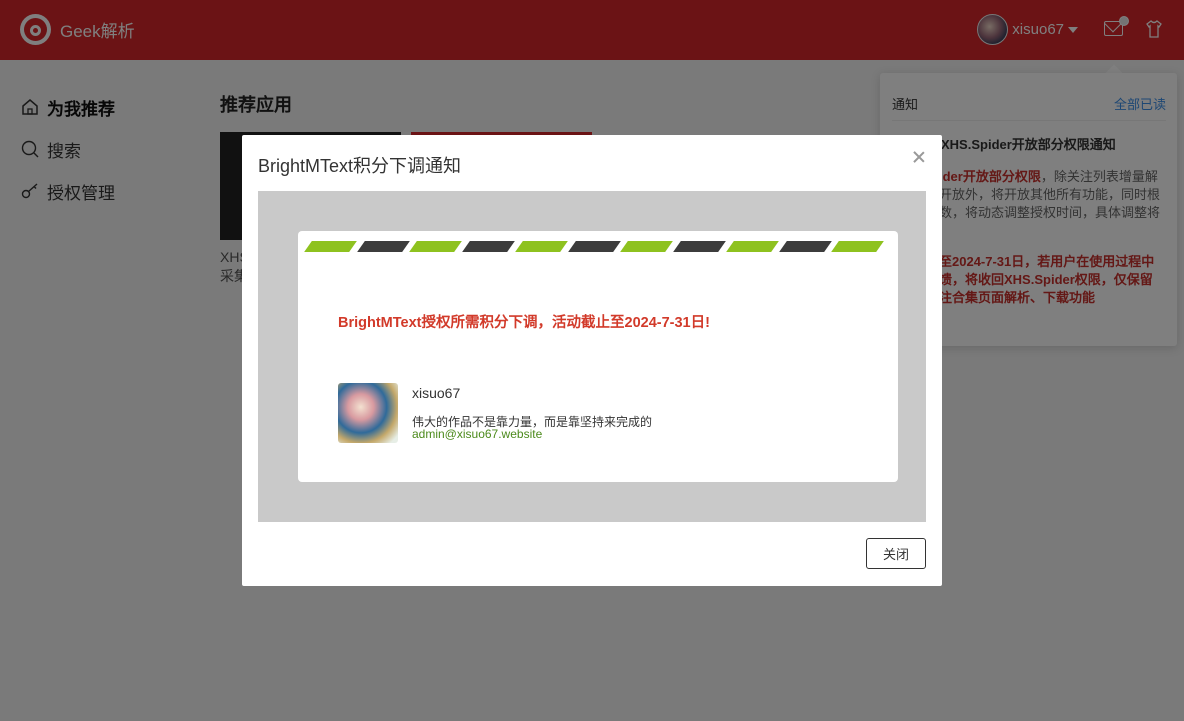  I want to click on notice-message: BrightMText授权所需积分下调，活动截止至2024-7-31日!, so click(524, 323).